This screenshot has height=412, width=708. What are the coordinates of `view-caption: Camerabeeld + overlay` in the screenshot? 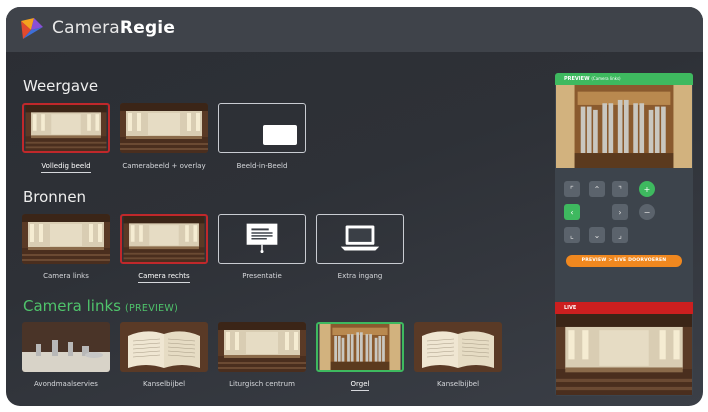 It's located at (164, 166).